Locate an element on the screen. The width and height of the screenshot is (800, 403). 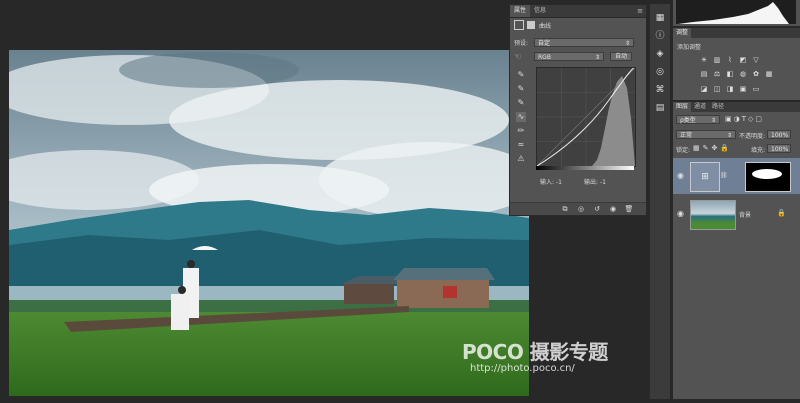
watermark-logo: POCO 摄影专题 is located at coordinates (535, 352).